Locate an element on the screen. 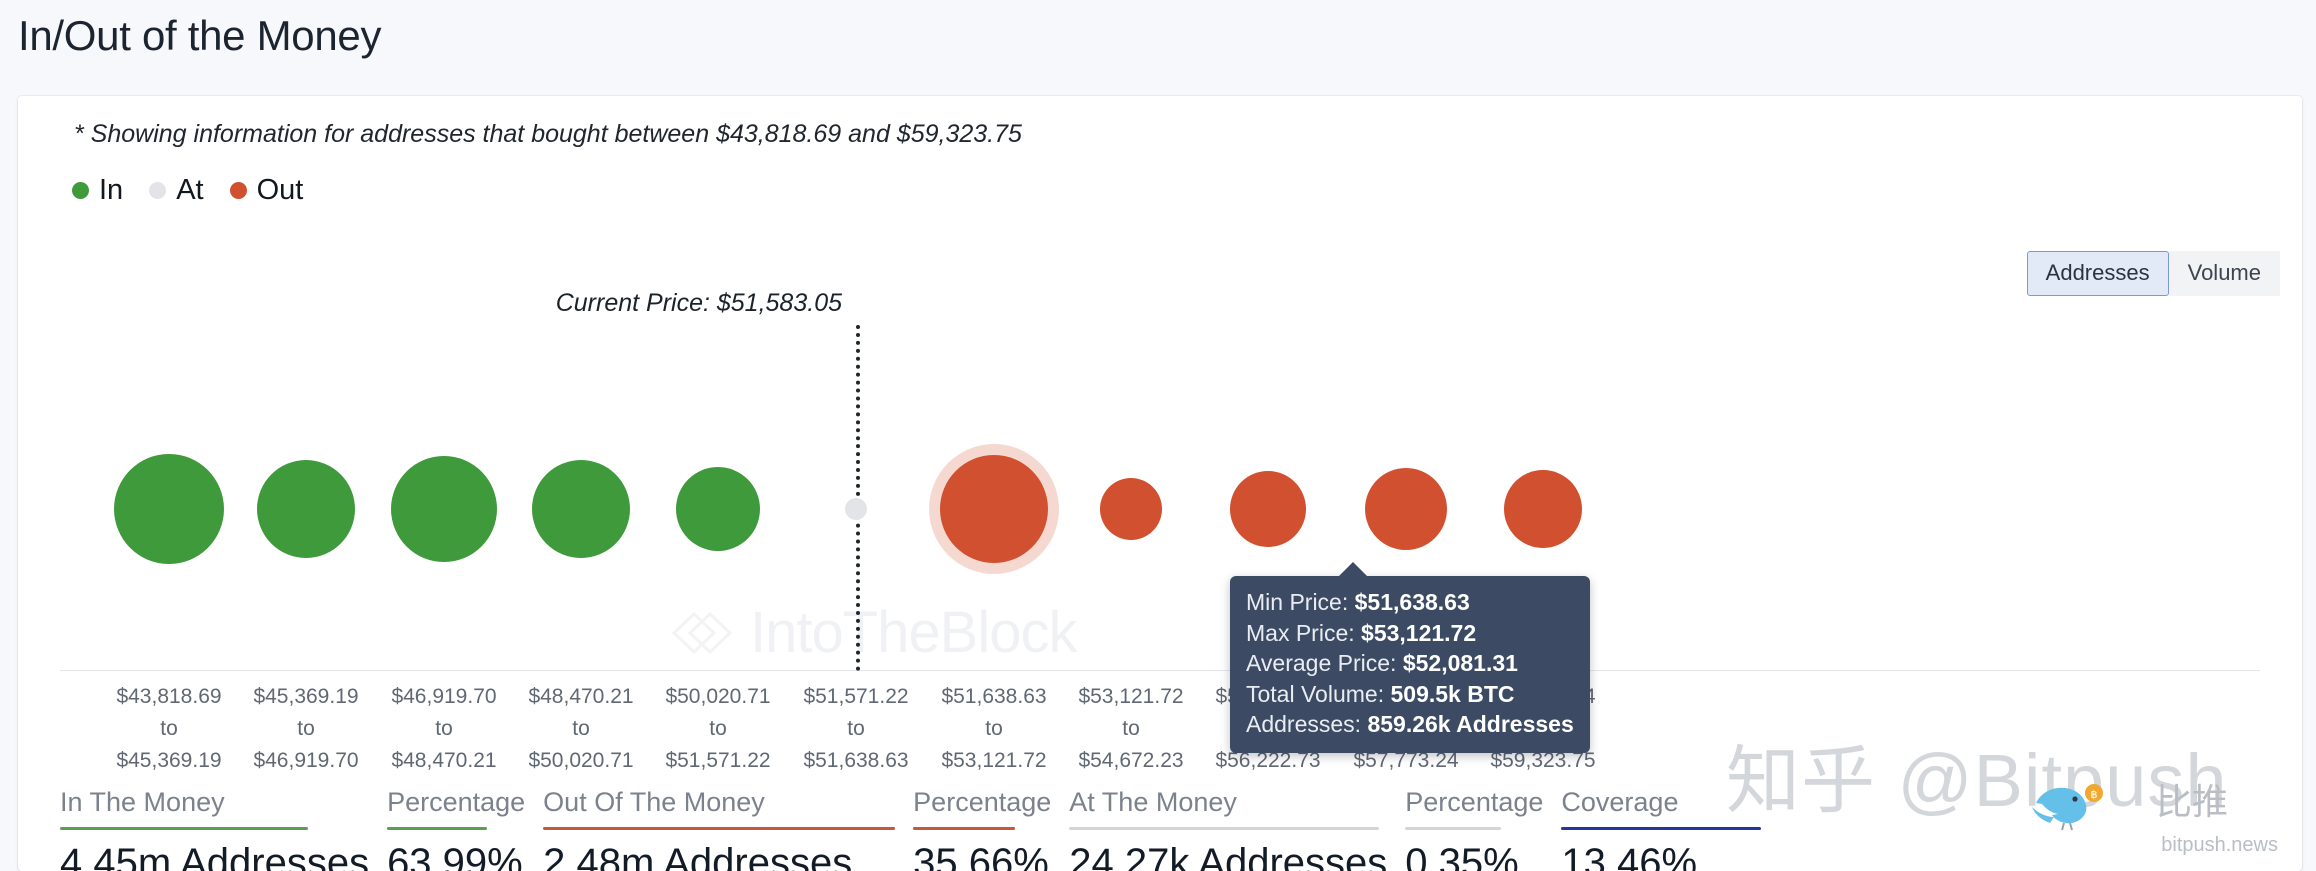 Image resolution: width=2316 pixels, height=871 pixels. tooltip-row-value: $53,121.72 is located at coordinates (1419, 632).